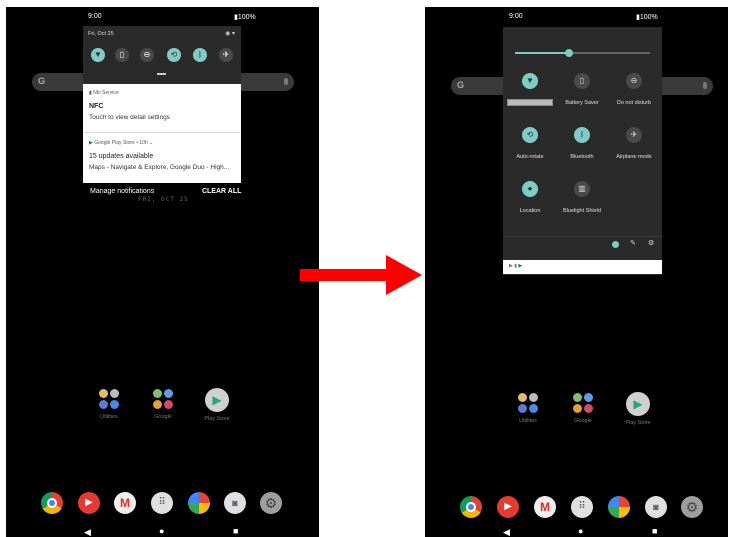 This screenshot has width=730, height=537. I want to click on edit-pencil-icon: ✎, so click(633, 243).